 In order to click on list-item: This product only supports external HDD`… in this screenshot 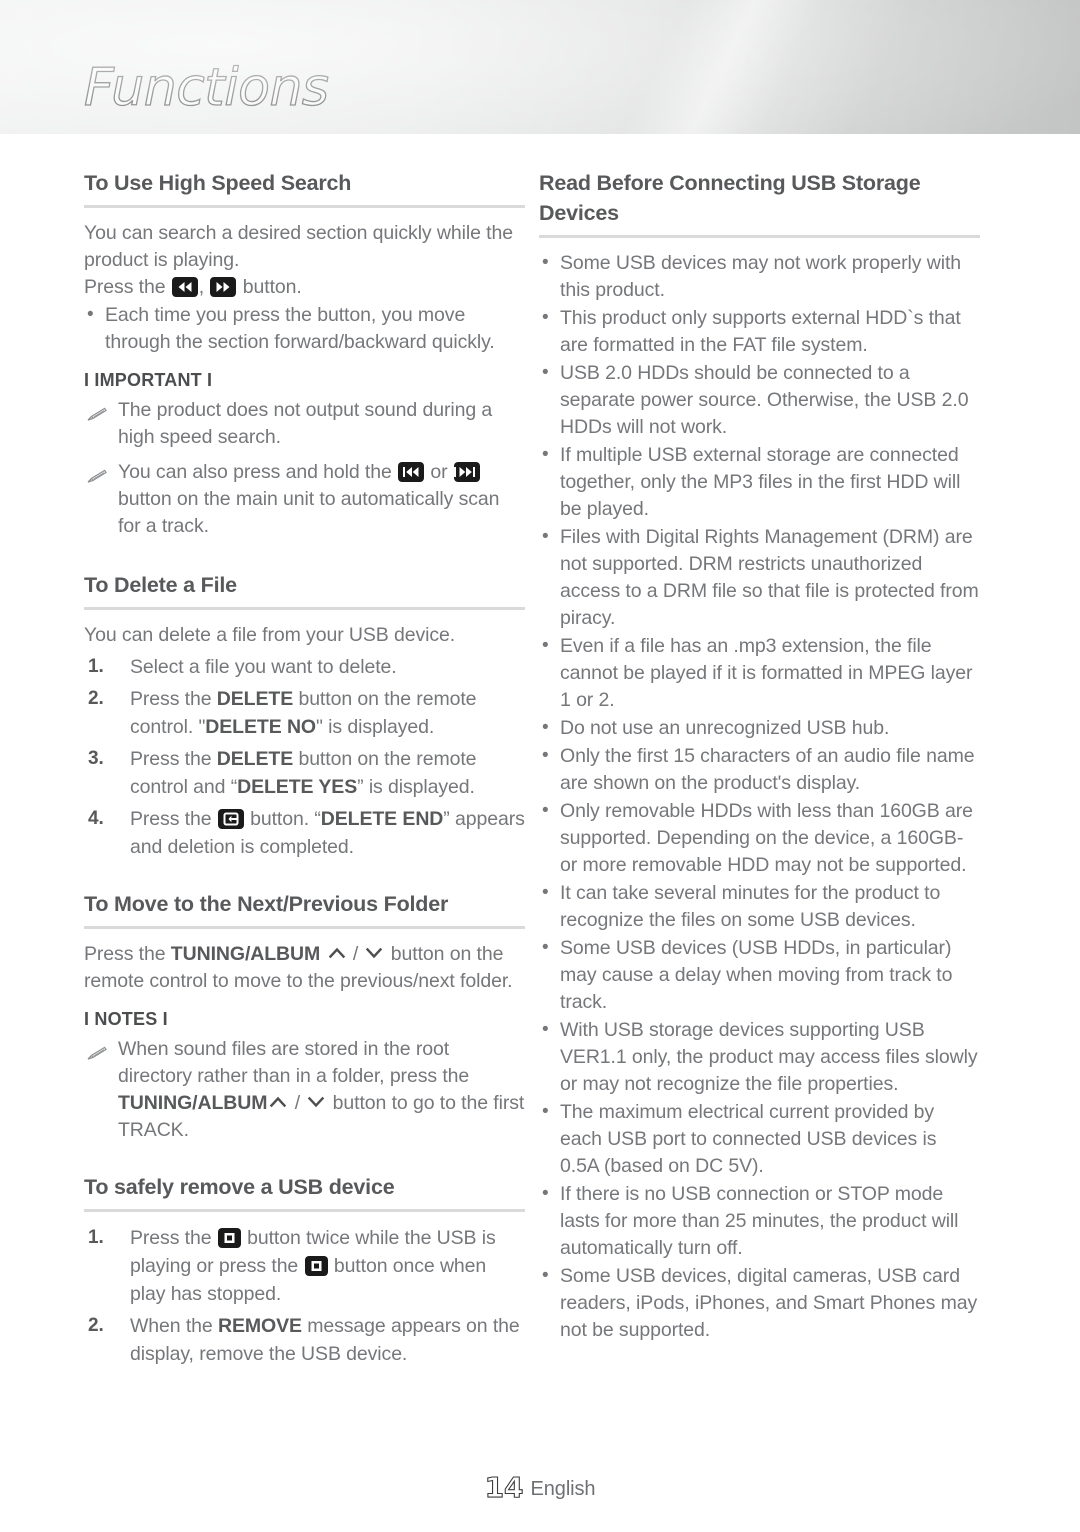, I will do `click(759, 331)`.